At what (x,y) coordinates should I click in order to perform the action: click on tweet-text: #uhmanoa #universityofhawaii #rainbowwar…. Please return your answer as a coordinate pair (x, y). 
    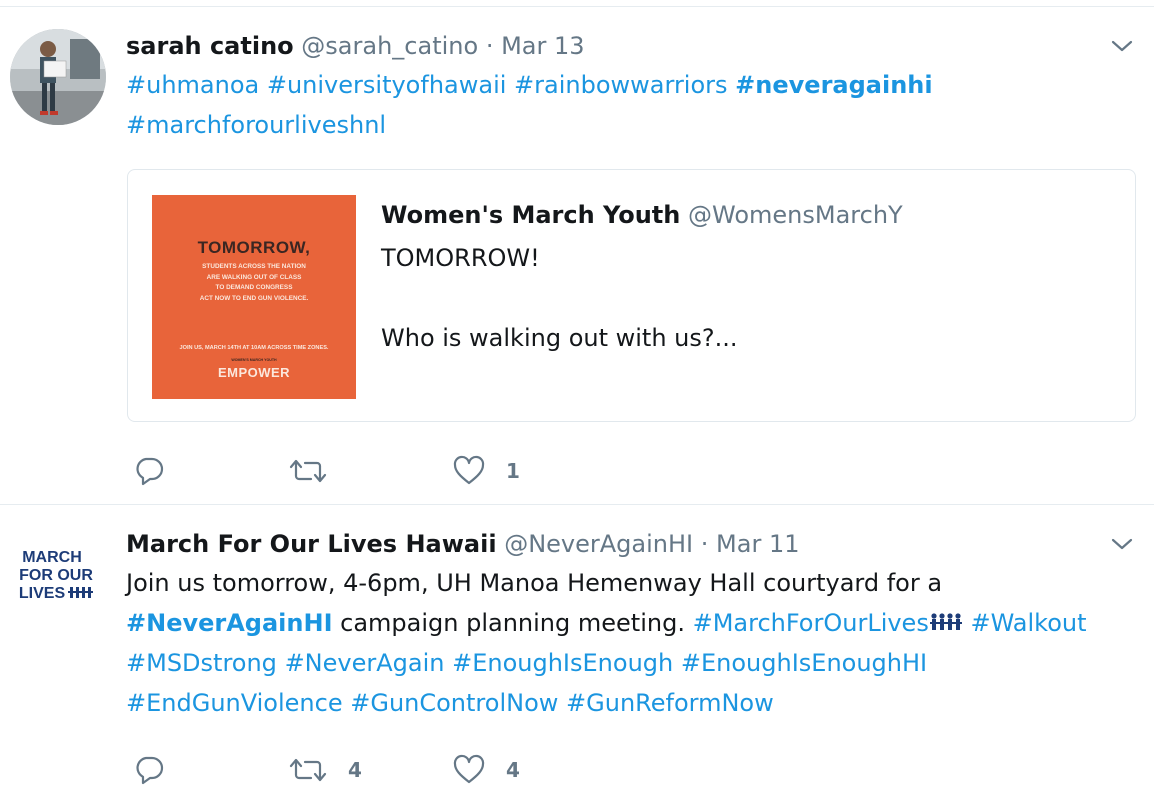
    Looking at the image, I should click on (631, 105).